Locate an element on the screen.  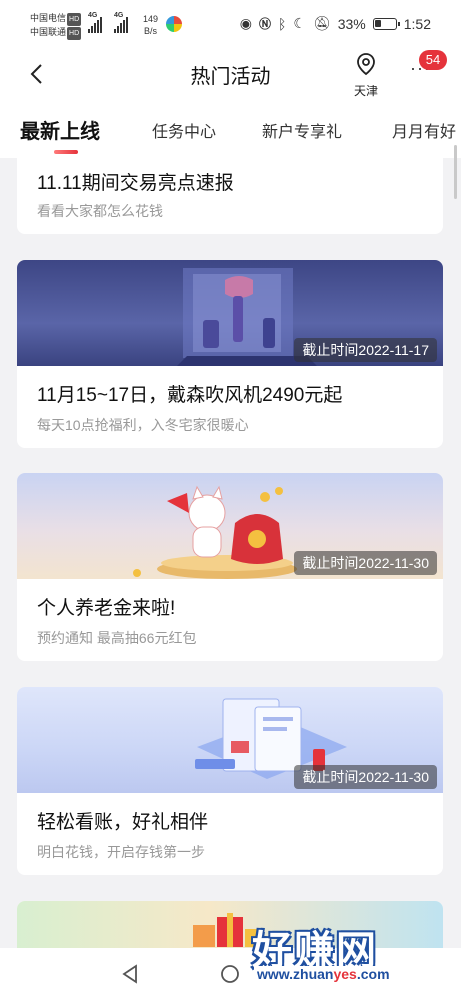
network-speed: 149 B/s is located at coordinates (151, 25).